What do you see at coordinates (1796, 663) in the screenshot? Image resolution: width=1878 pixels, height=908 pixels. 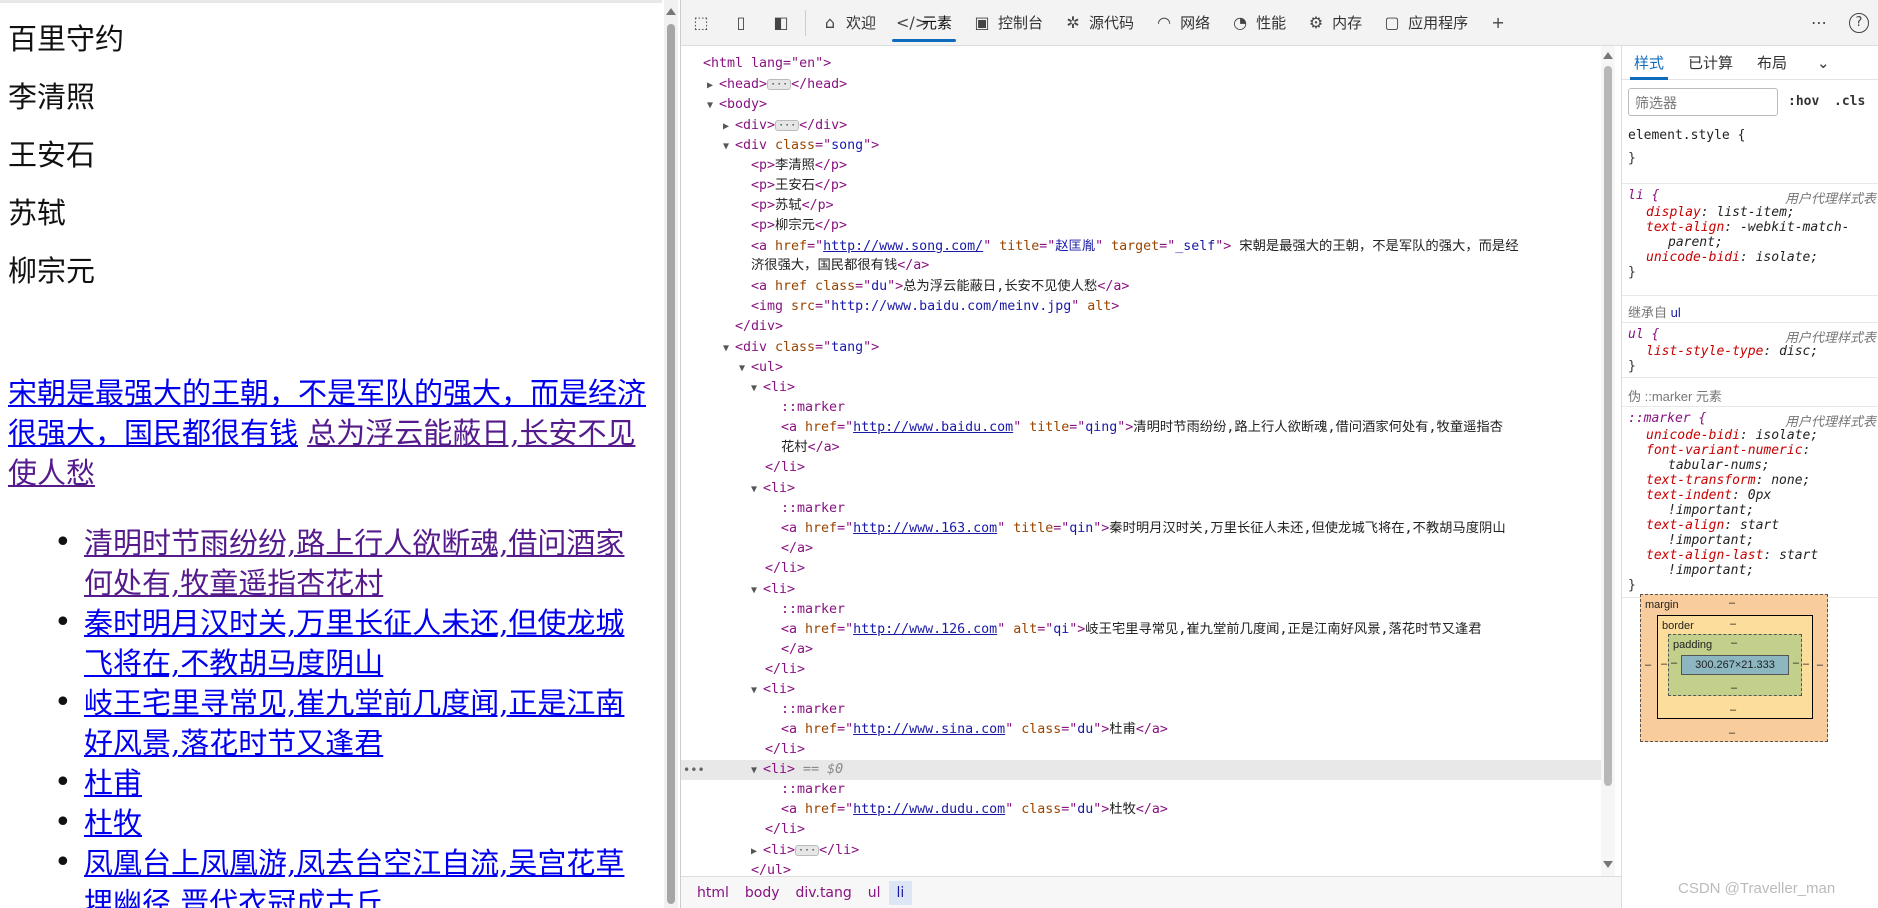 I see `padding-right-value: –` at bounding box center [1796, 663].